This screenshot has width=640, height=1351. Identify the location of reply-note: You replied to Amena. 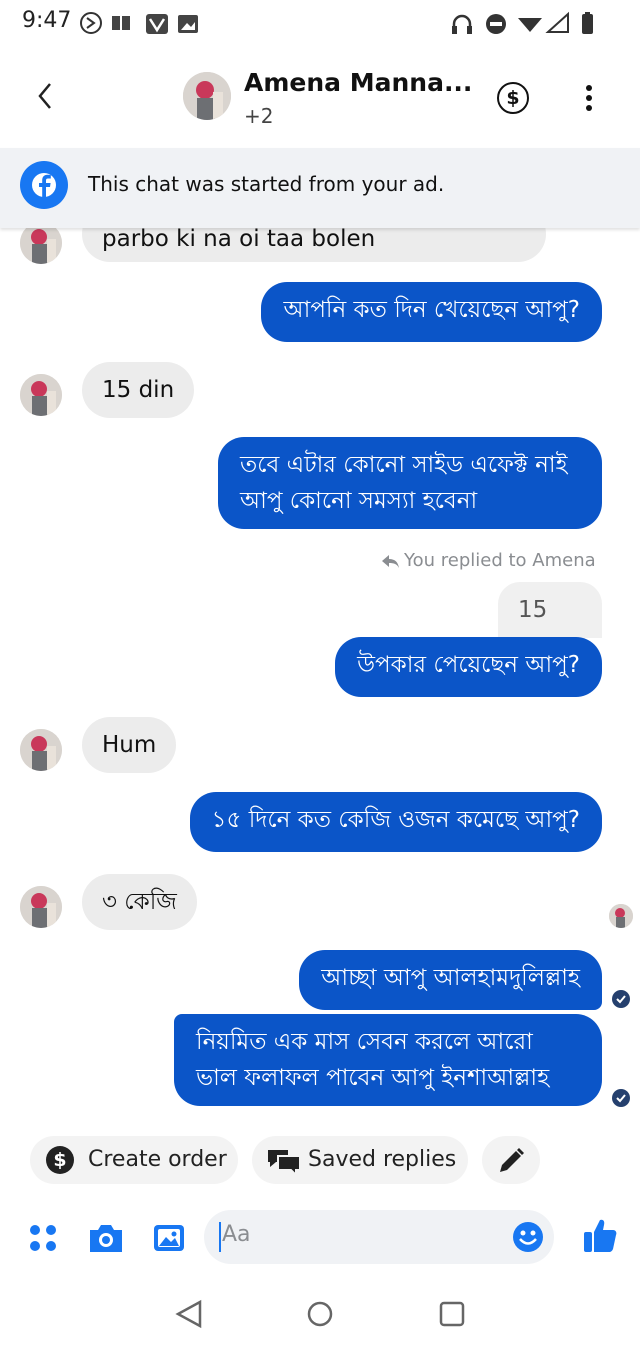
(500, 560).